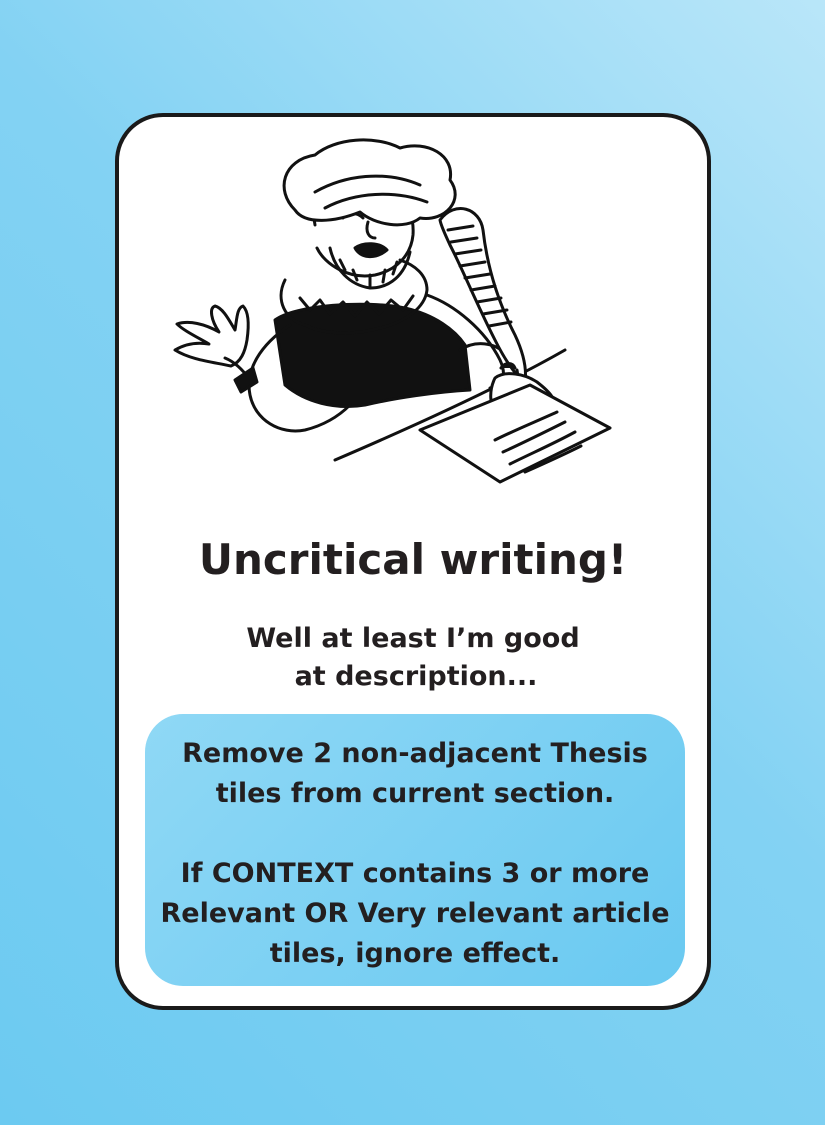  I want to click on effect-line: Relevant OR Very relevant article, so click(415, 913).